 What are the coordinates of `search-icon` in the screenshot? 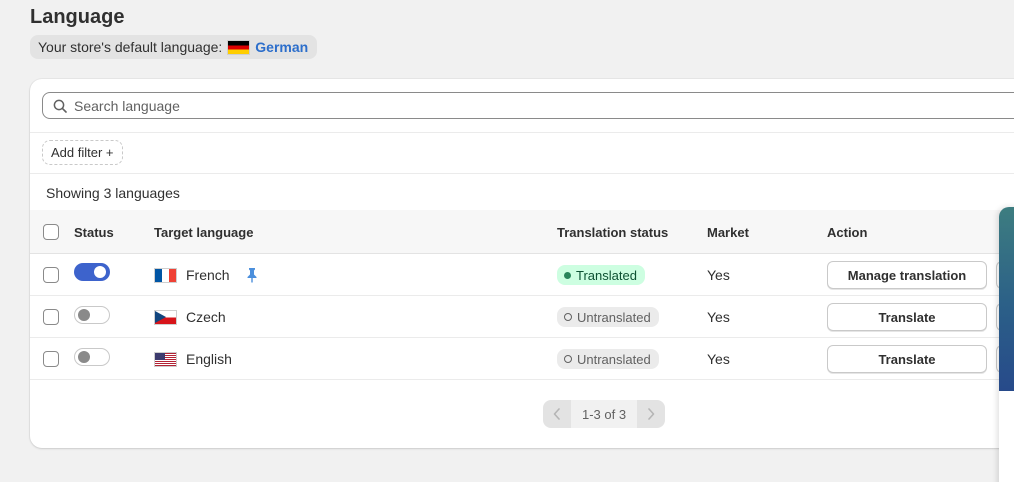 It's located at (60, 106).